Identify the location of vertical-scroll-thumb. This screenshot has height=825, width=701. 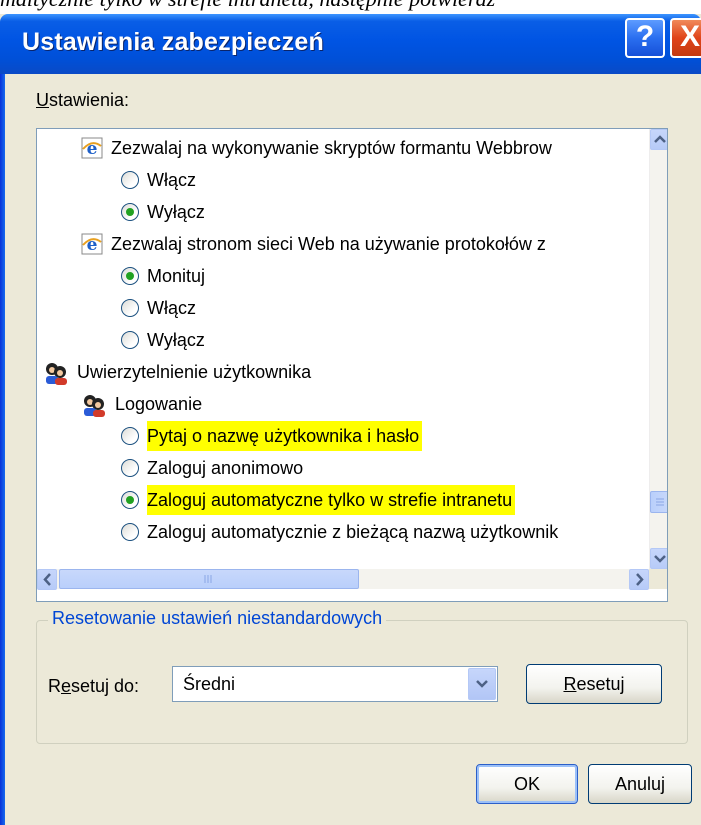
(658, 502).